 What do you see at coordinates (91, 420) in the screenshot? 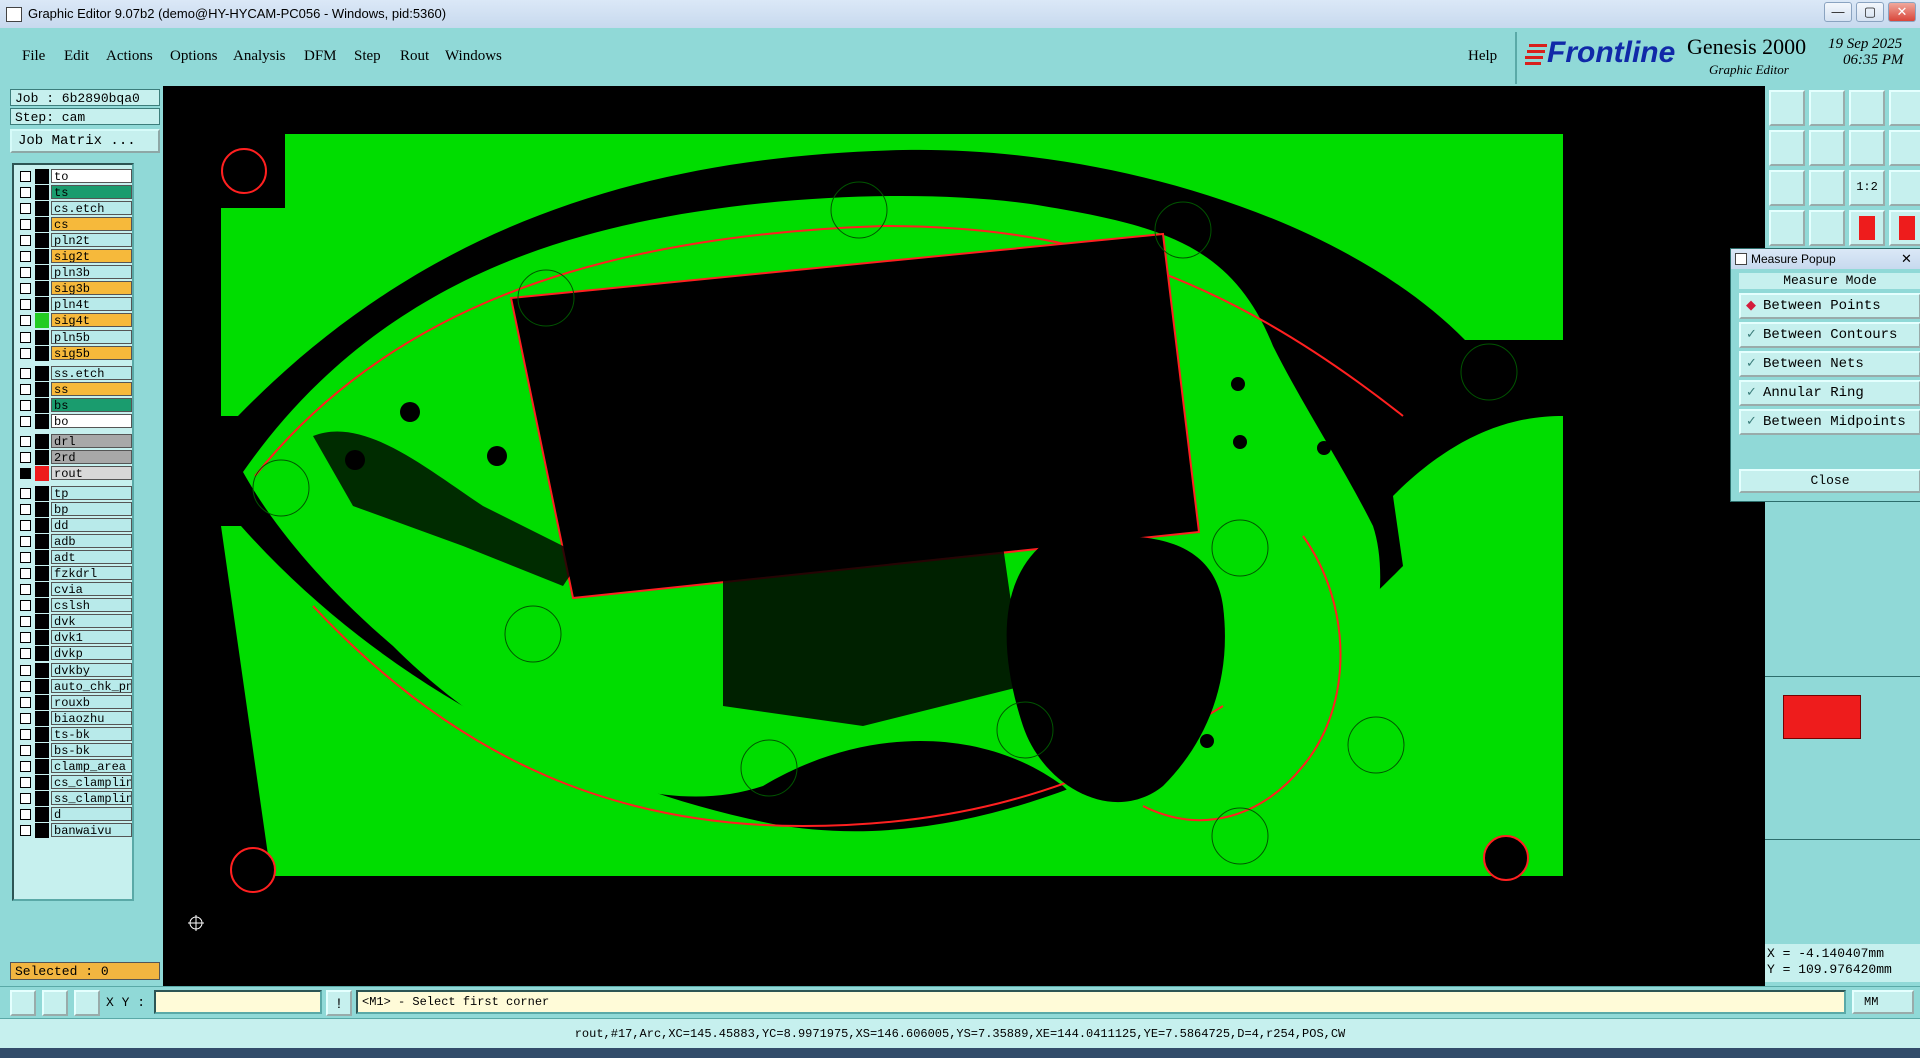
I see `layer-name: bo` at bounding box center [91, 420].